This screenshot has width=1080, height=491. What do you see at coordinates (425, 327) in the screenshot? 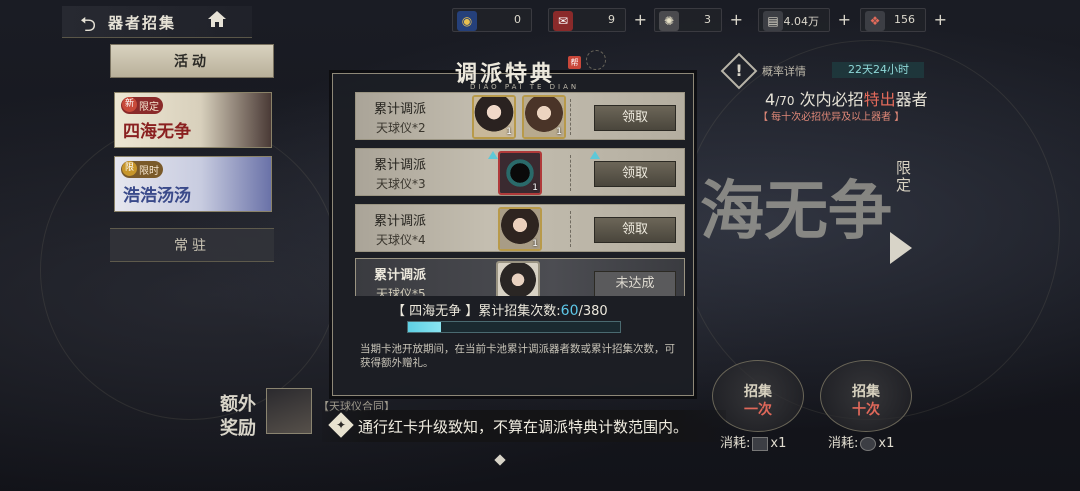
I see `progress-fill` at bounding box center [425, 327].